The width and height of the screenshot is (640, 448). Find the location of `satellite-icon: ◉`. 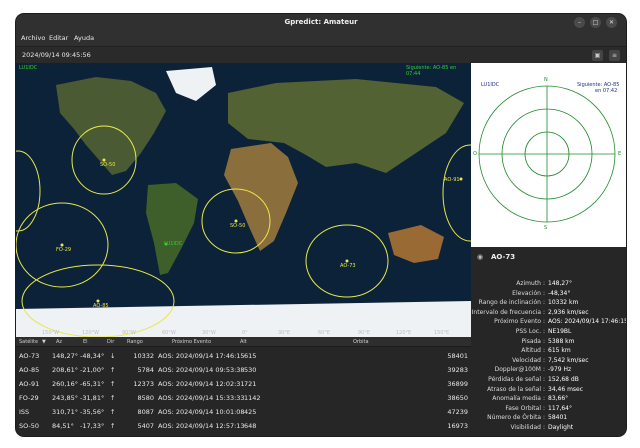

satellite-icon: ◉ is located at coordinates (480, 257).